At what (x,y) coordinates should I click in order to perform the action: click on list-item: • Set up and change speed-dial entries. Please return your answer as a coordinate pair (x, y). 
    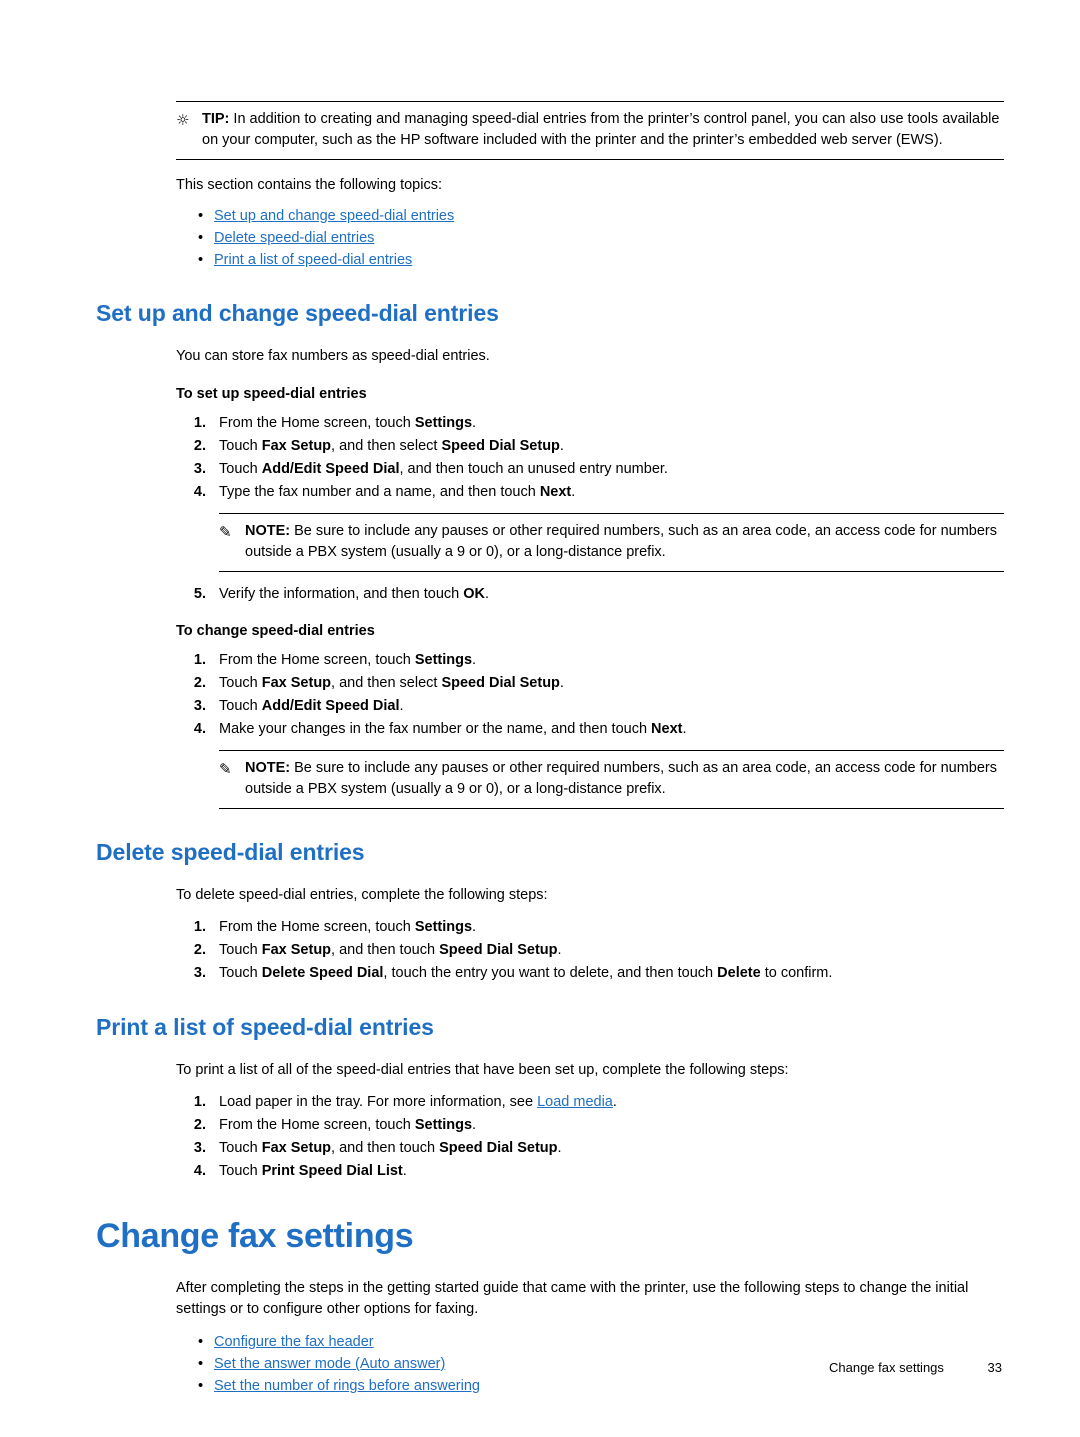
    Looking at the image, I should click on (590, 216).